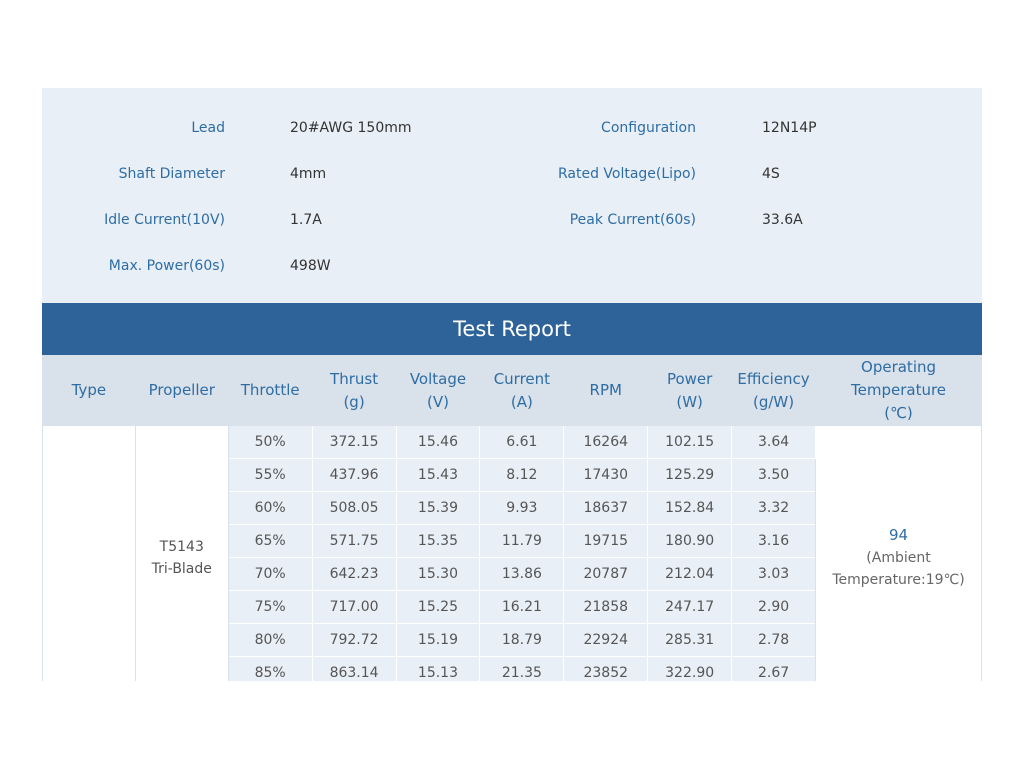 The image size is (1024, 768). Describe the element at coordinates (438, 574) in the screenshot. I see `voltage-cell: 15.30` at that location.